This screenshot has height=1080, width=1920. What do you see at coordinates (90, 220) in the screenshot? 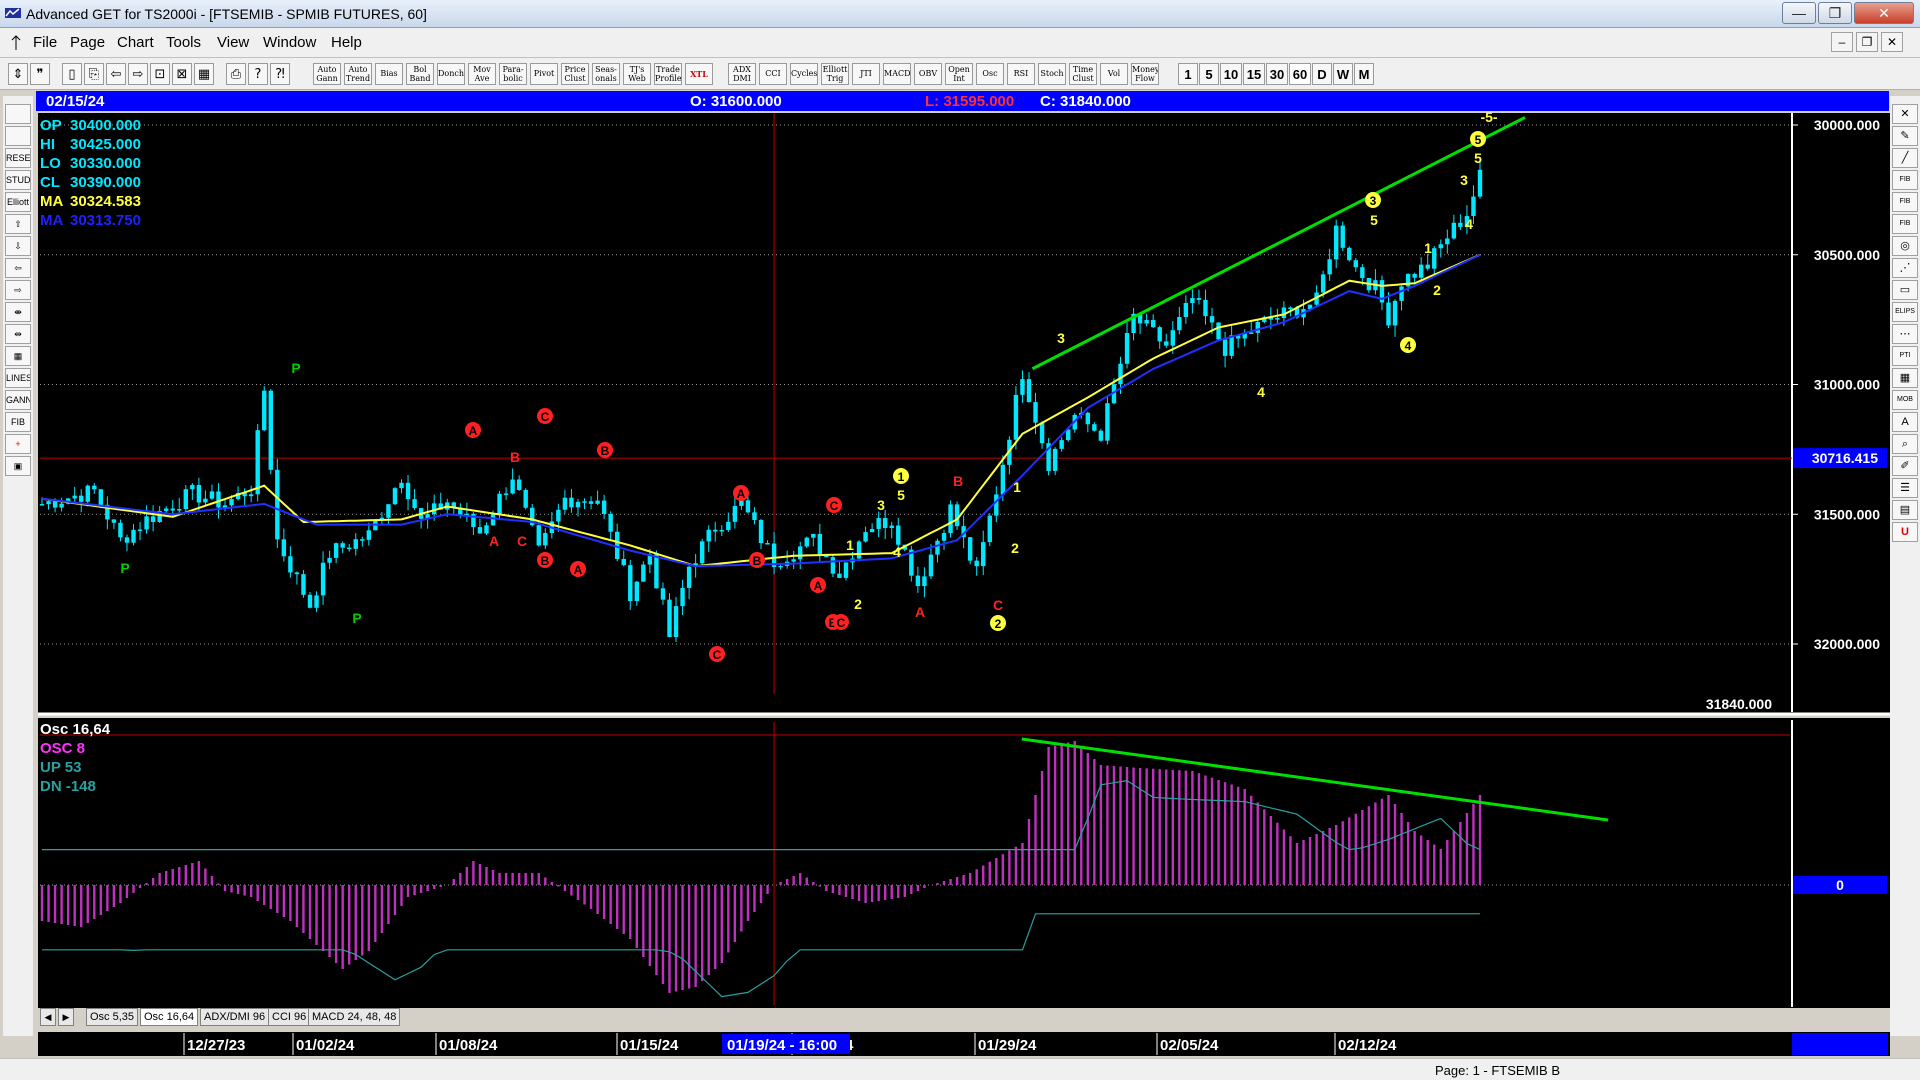
I see `readout-ma: MA 30313.750` at bounding box center [90, 220].